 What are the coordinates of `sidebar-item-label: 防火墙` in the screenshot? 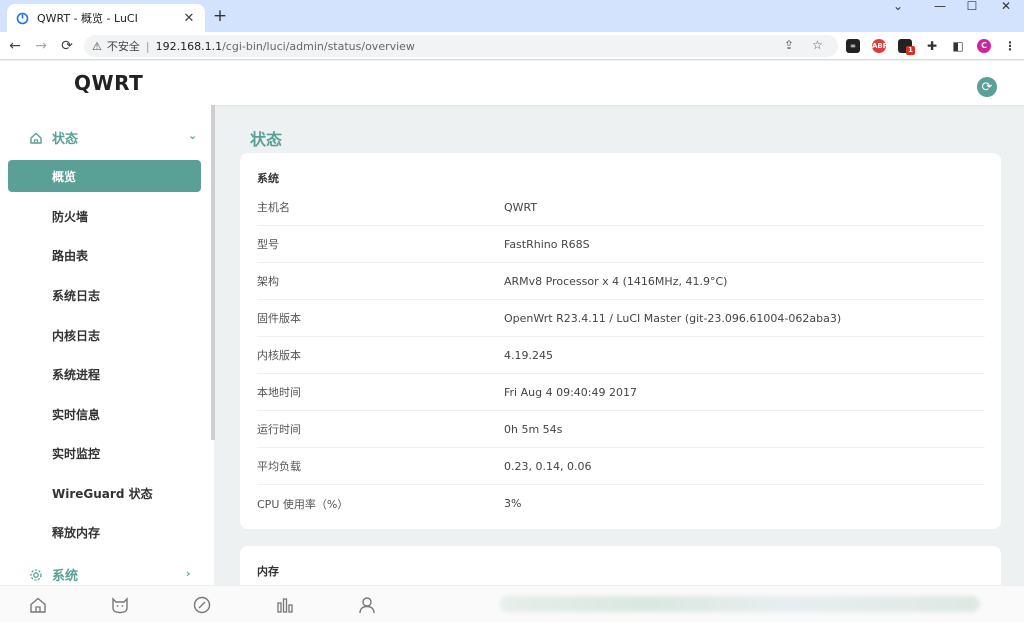 It's located at (70, 216).